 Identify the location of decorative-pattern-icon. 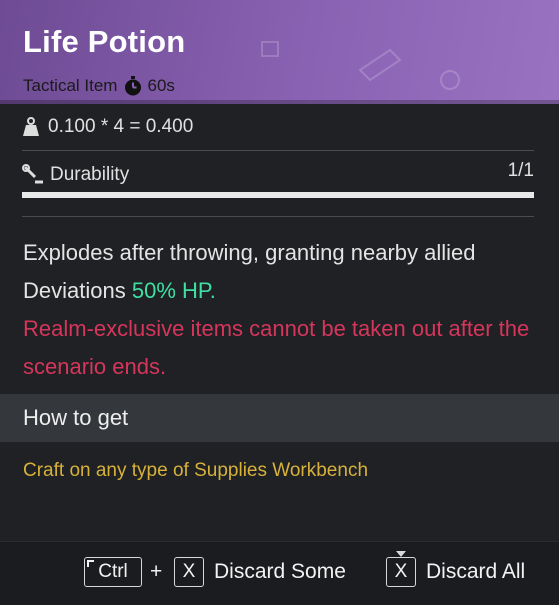
(360, 65).